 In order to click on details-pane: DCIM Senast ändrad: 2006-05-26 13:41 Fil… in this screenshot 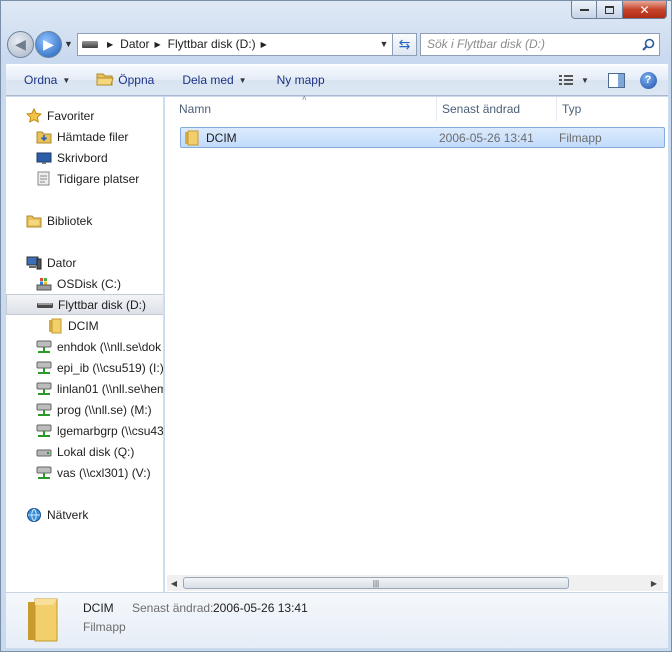, I will do `click(337, 620)`.